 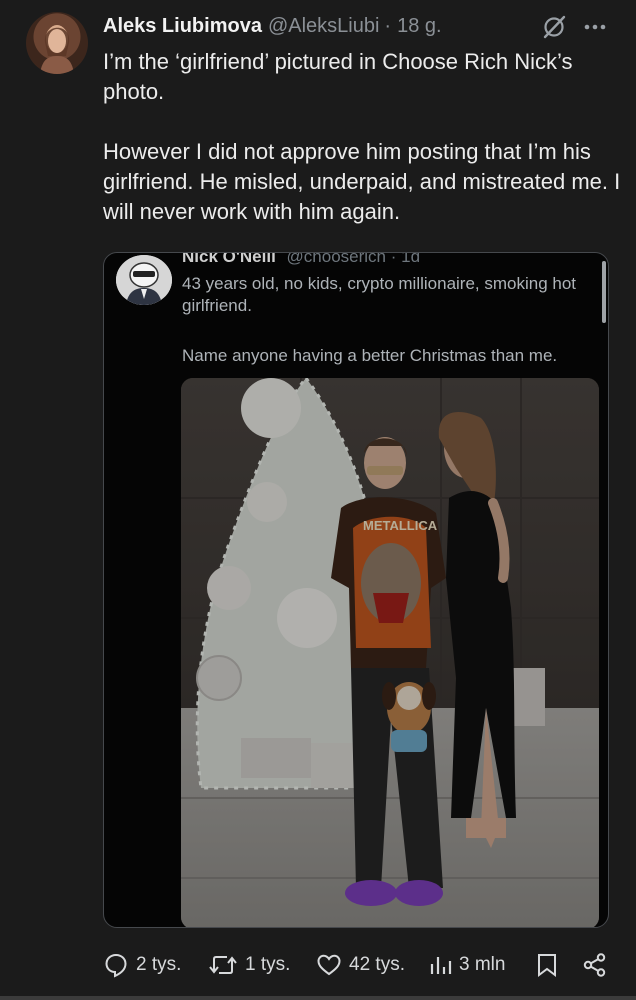 What do you see at coordinates (482, 964) in the screenshot?
I see `views-count: 3 mln` at bounding box center [482, 964].